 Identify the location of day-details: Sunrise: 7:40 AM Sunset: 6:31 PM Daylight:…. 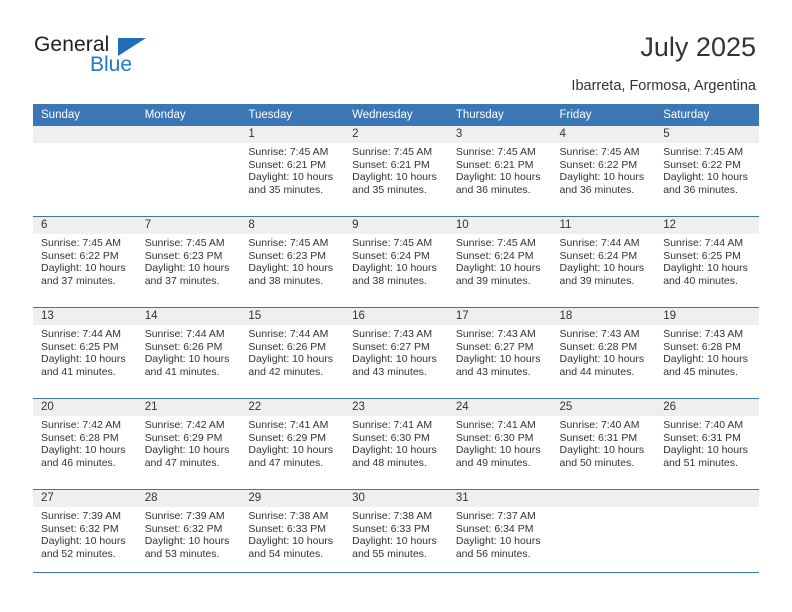
(707, 442).